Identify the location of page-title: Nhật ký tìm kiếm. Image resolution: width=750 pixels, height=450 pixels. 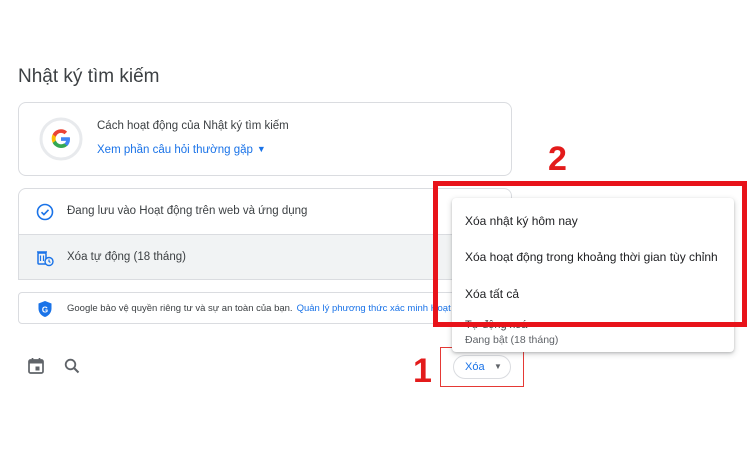
(89, 76).